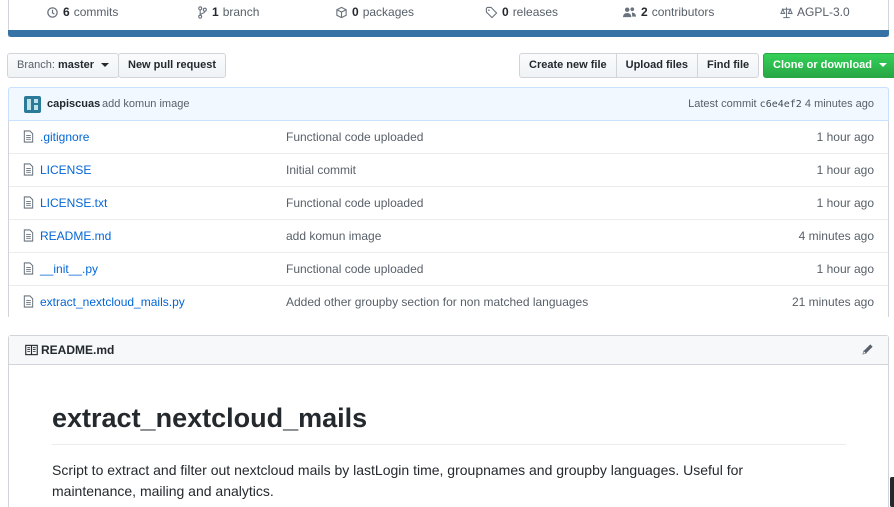 Image resolution: width=894 pixels, height=507 pixels. What do you see at coordinates (644, 12) in the screenshot?
I see `contributors-count: 2` at bounding box center [644, 12].